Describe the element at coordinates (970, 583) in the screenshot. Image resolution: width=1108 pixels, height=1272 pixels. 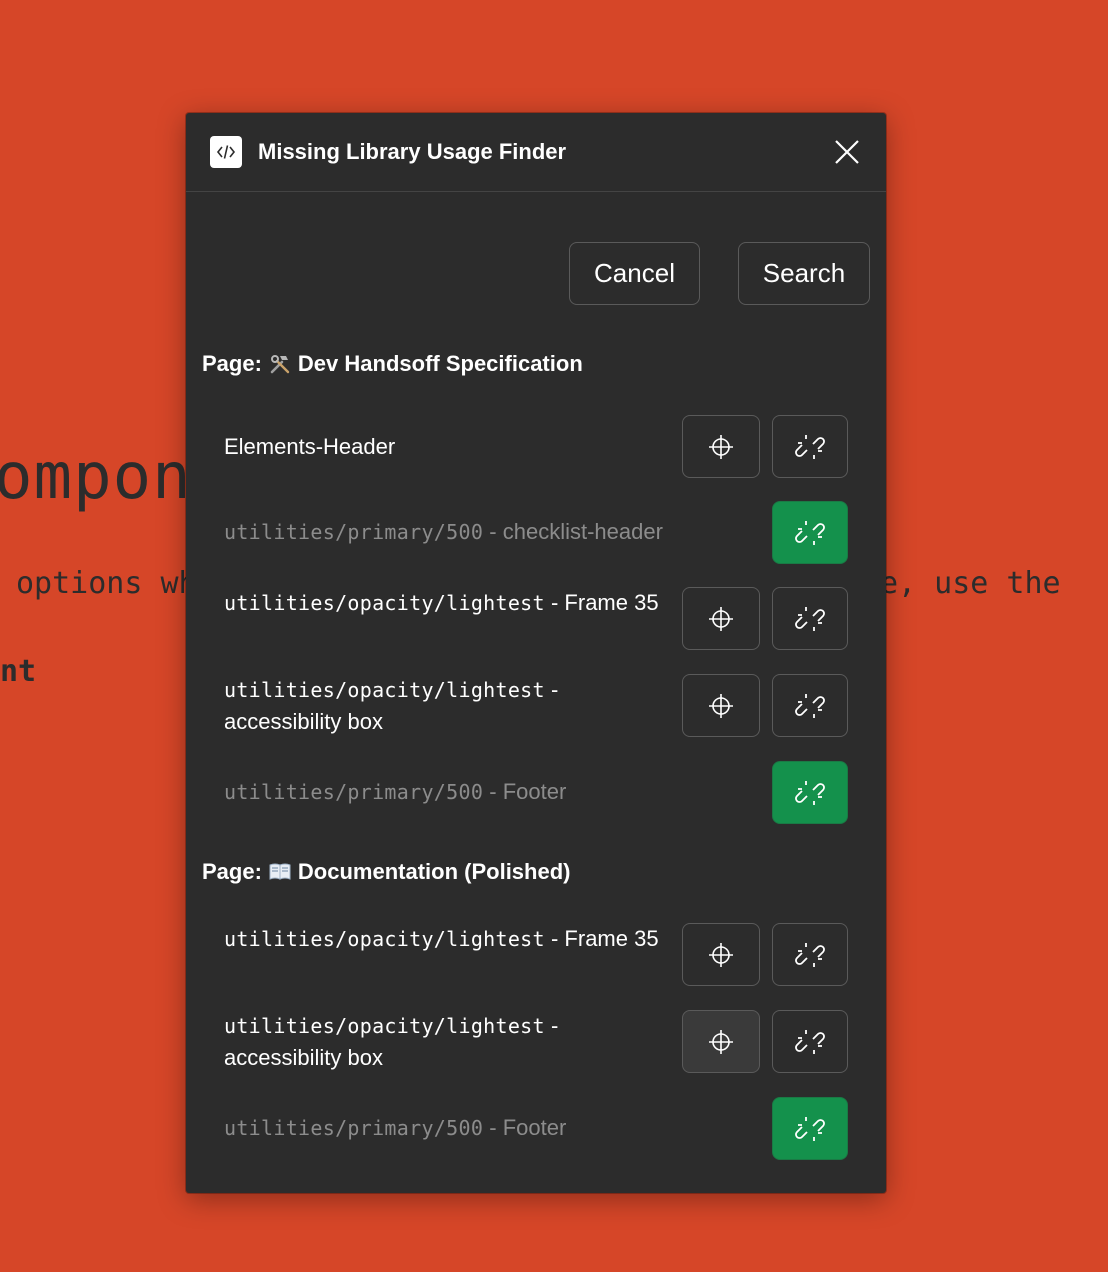
I see `background-paragraph-right: e, use the` at that location.